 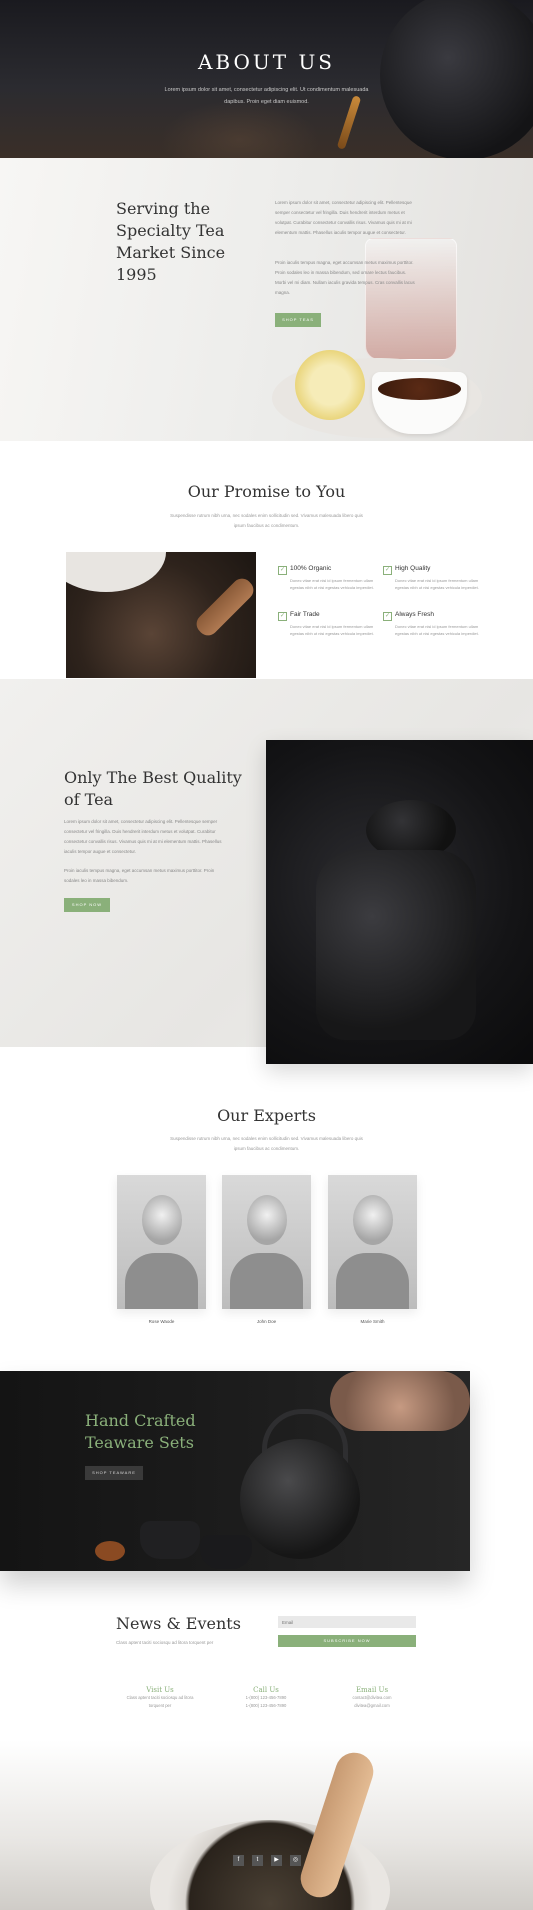 What do you see at coordinates (298, 320) in the screenshot?
I see `shop-teas-button: SHOP TEAS` at bounding box center [298, 320].